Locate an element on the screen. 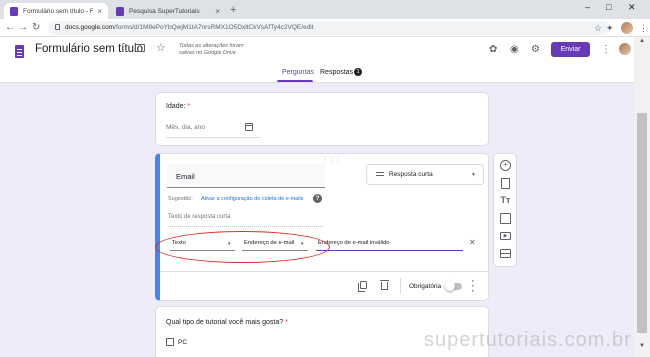 Image resolution: width=650 pixels, height=357 pixels. google-forms-logo-icon is located at coordinates (19, 51).